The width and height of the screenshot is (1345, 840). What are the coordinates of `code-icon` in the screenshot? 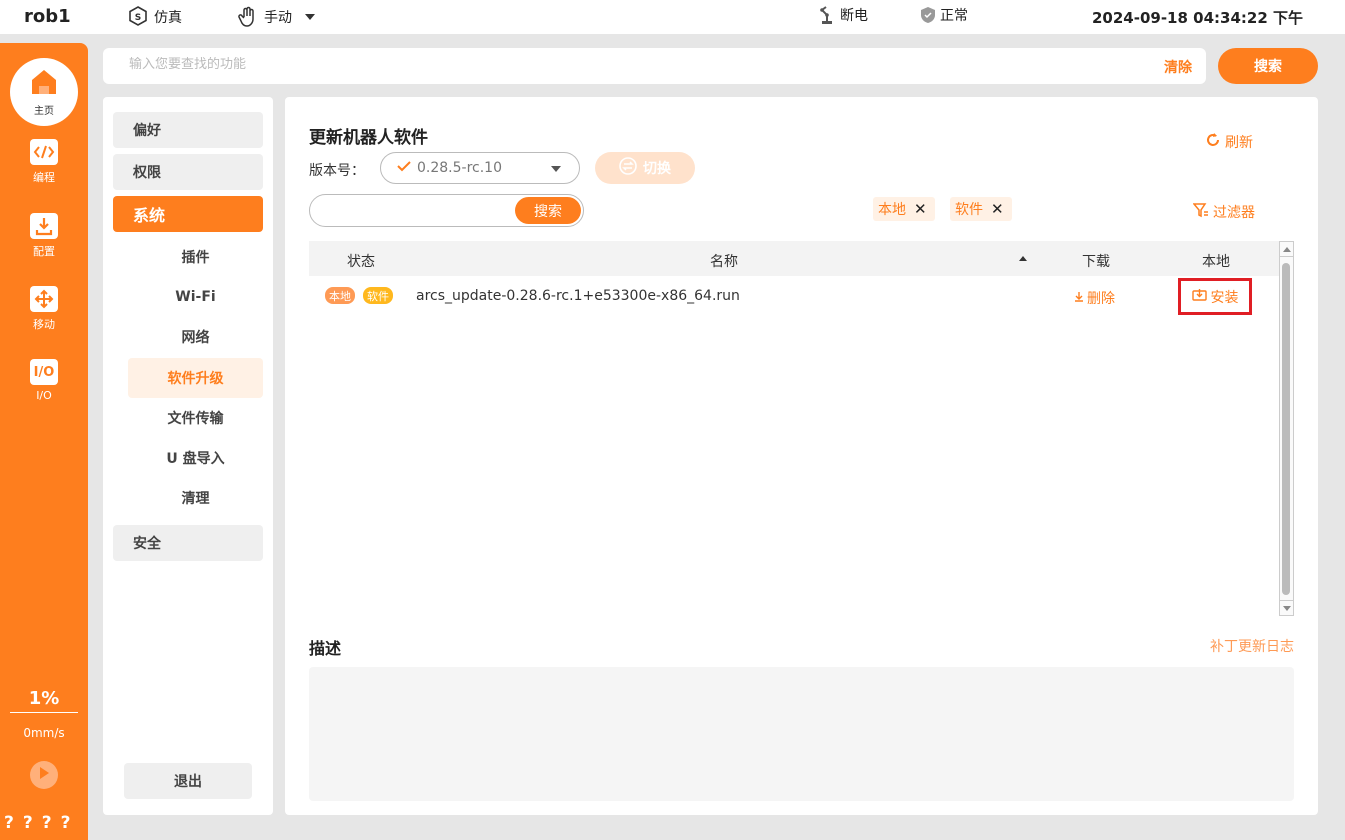 It's located at (44, 152).